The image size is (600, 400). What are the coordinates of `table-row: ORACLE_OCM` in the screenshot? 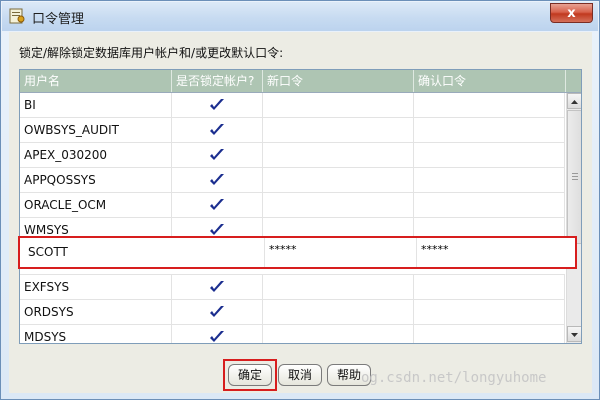 It's located at (292, 205).